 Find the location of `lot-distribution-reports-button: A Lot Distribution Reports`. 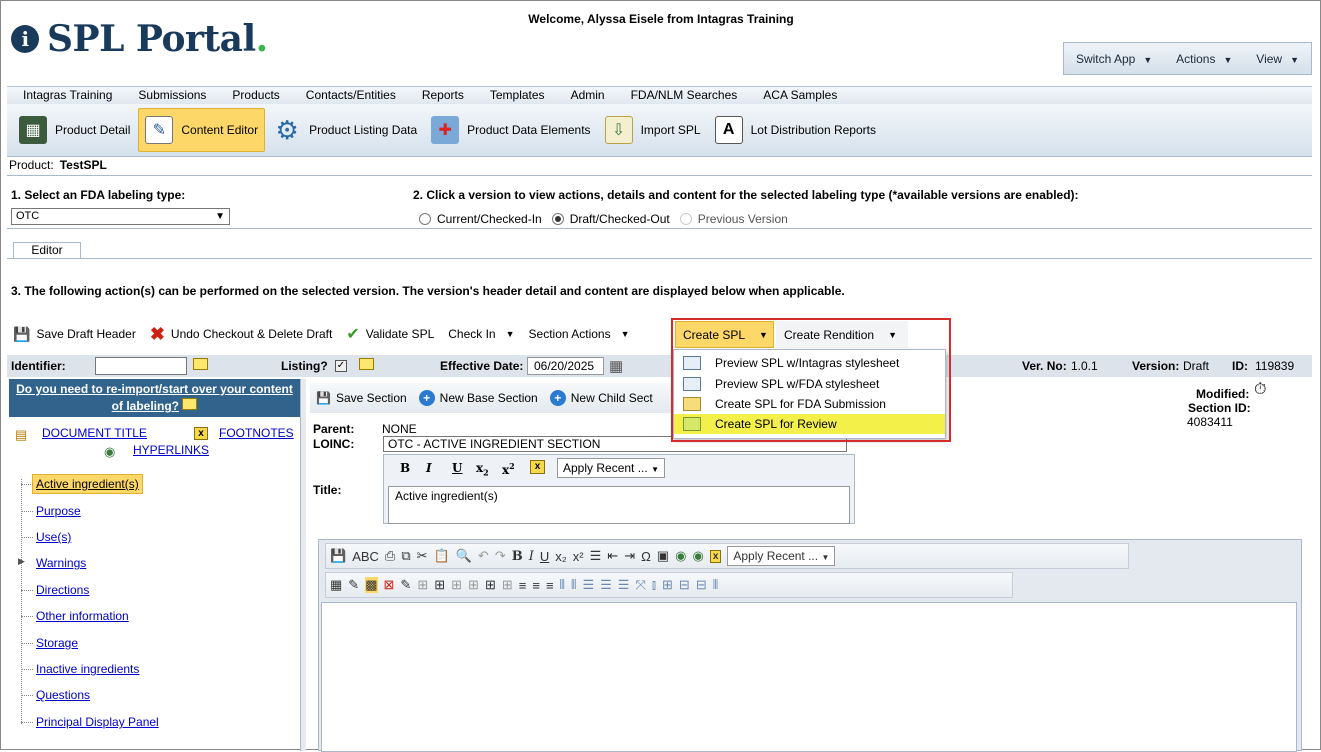

lot-distribution-reports-button: A Lot Distribution Reports is located at coordinates (795, 130).